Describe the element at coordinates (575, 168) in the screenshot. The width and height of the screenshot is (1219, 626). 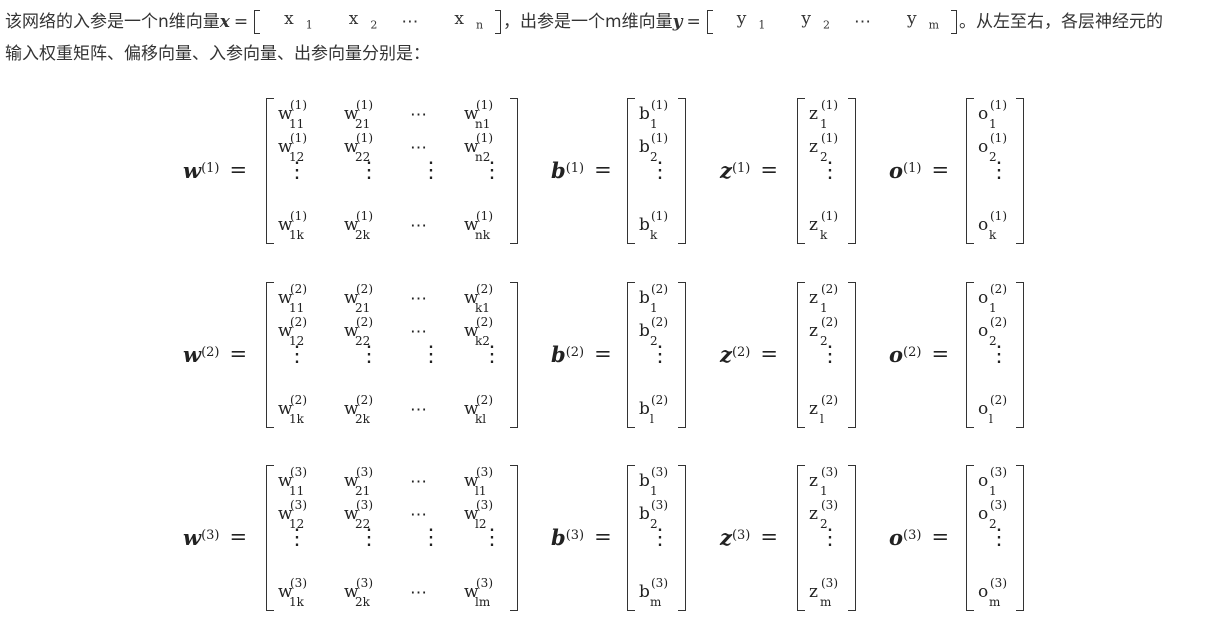
I see `b-vector-label-1-superscript: (1)` at that location.